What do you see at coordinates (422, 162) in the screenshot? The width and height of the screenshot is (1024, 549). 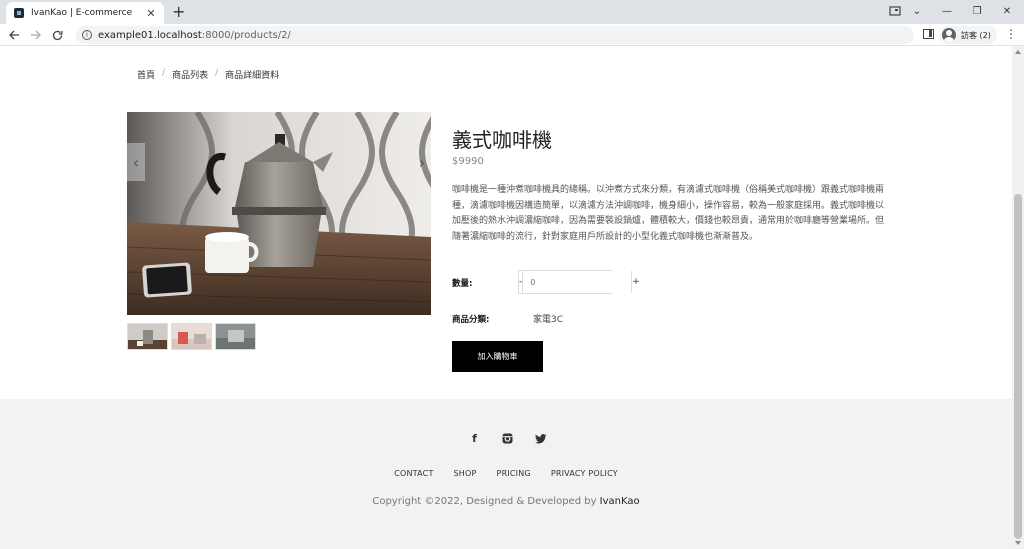 I see `carousel-next-icon: ›` at bounding box center [422, 162].